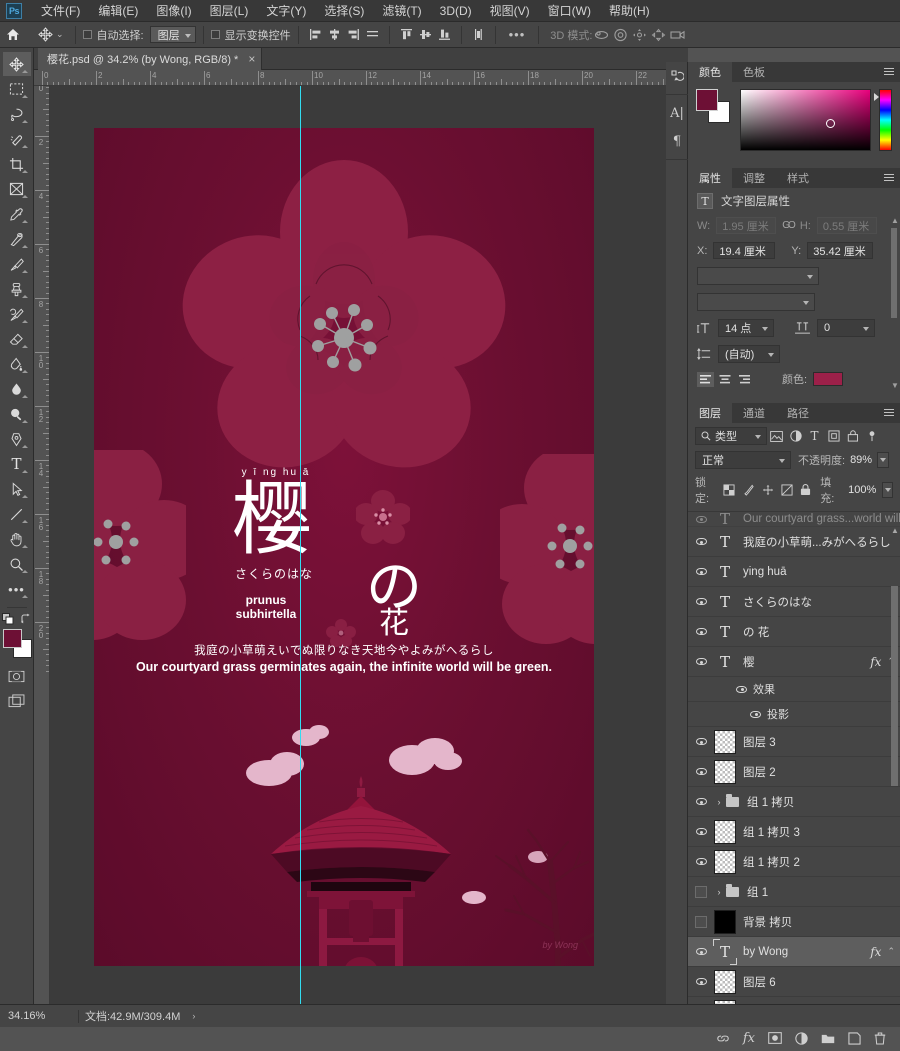 The image size is (900, 1051). I want to click on frame-tool, so click(17, 189).